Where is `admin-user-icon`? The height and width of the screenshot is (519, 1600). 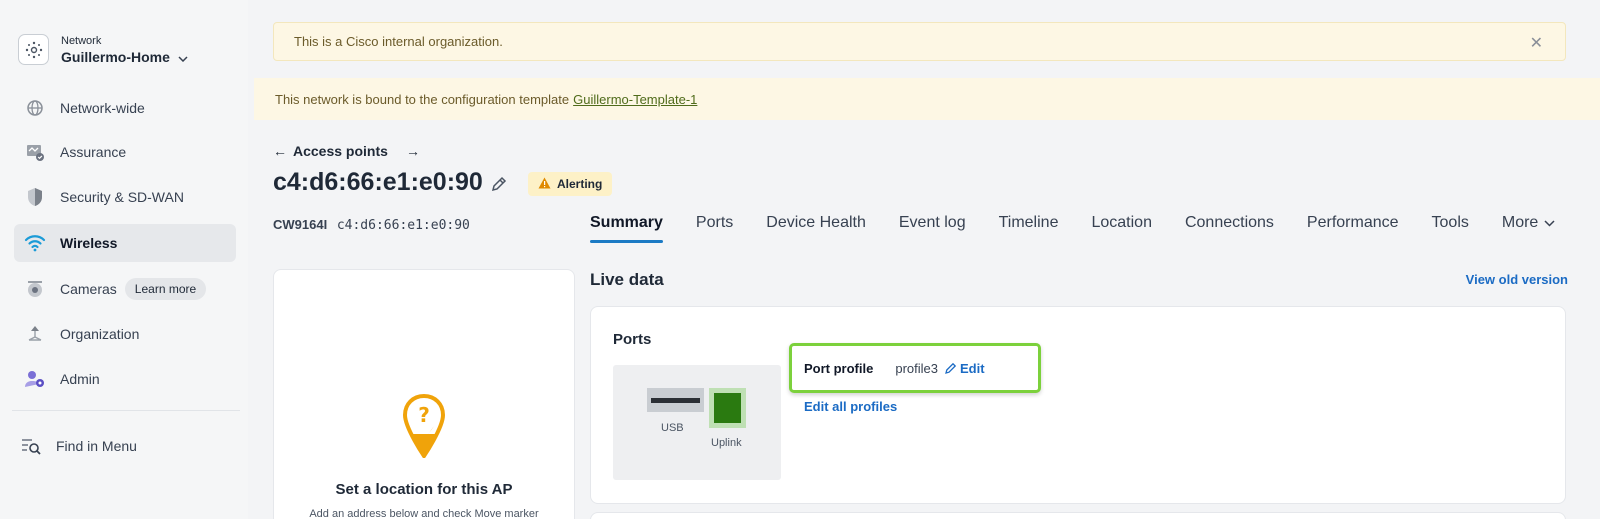 admin-user-icon is located at coordinates (35, 379).